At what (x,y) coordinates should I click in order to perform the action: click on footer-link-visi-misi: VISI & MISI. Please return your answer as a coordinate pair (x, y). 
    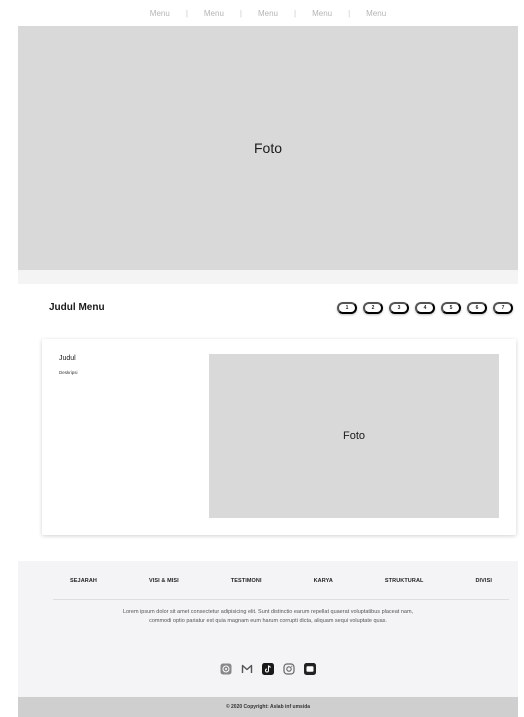
    Looking at the image, I should click on (164, 581).